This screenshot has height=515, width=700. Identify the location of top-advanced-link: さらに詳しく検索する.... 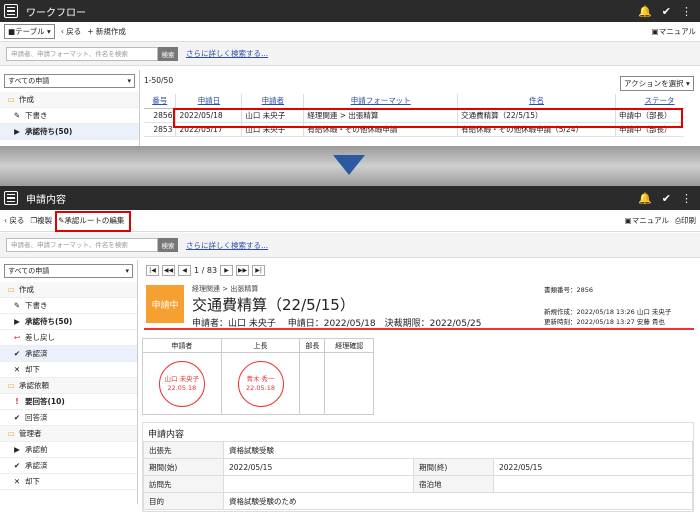
(227, 53).